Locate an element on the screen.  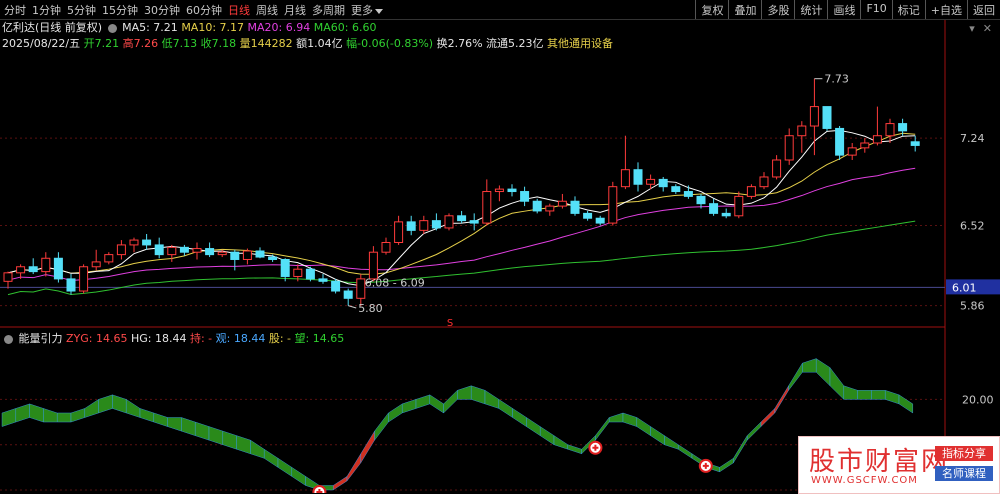
indicator-gu: 股: - is located at coordinates (280, 338).